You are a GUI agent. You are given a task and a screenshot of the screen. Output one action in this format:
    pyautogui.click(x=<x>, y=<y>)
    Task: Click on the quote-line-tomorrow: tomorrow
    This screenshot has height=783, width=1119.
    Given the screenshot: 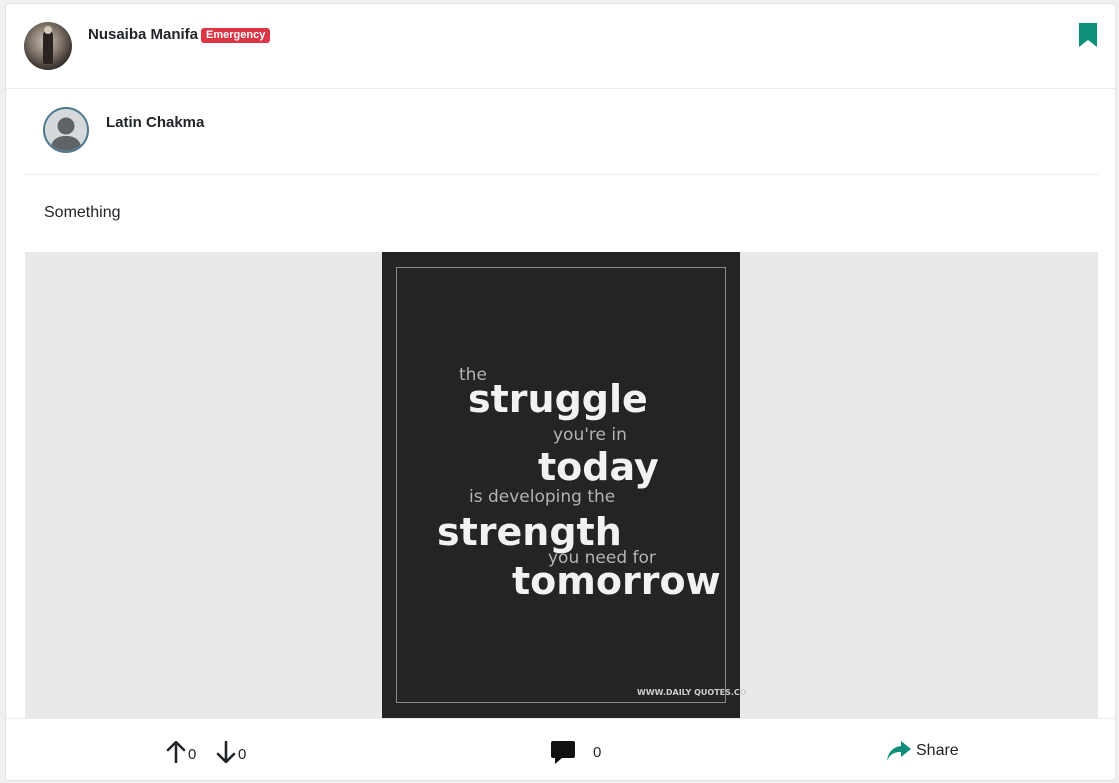 What is the action you would take?
    pyautogui.click(x=616, y=581)
    